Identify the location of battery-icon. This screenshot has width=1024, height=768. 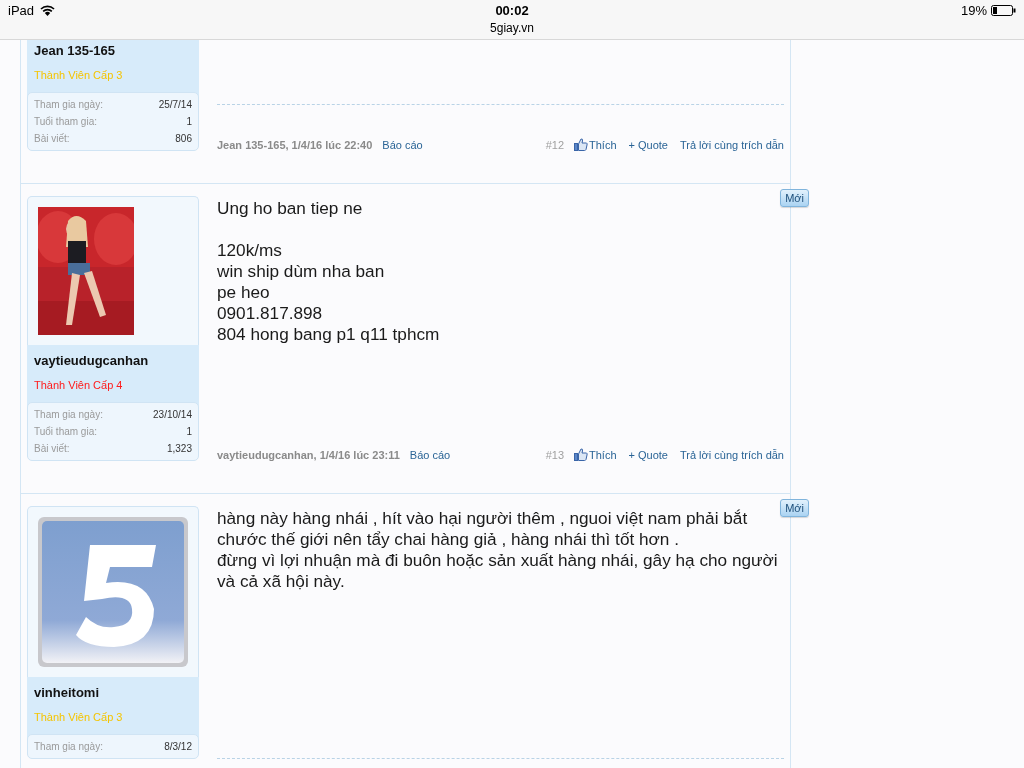
(1003, 10).